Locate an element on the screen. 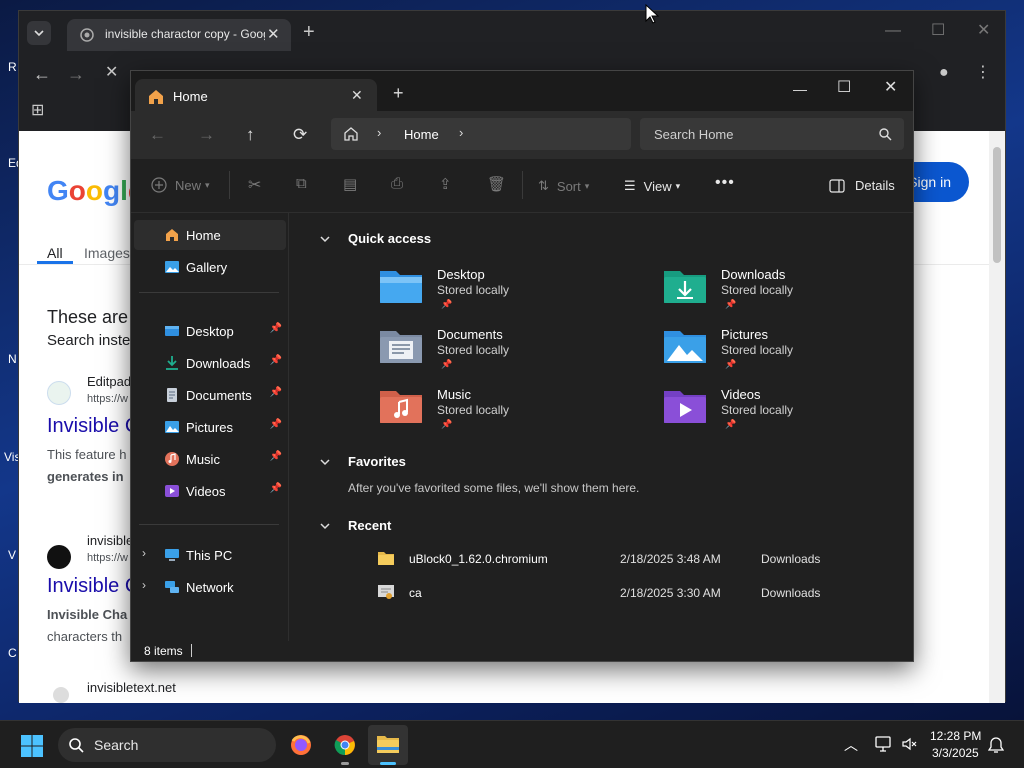 This screenshot has height=768, width=1024. search-box: Search Home is located at coordinates (772, 134).